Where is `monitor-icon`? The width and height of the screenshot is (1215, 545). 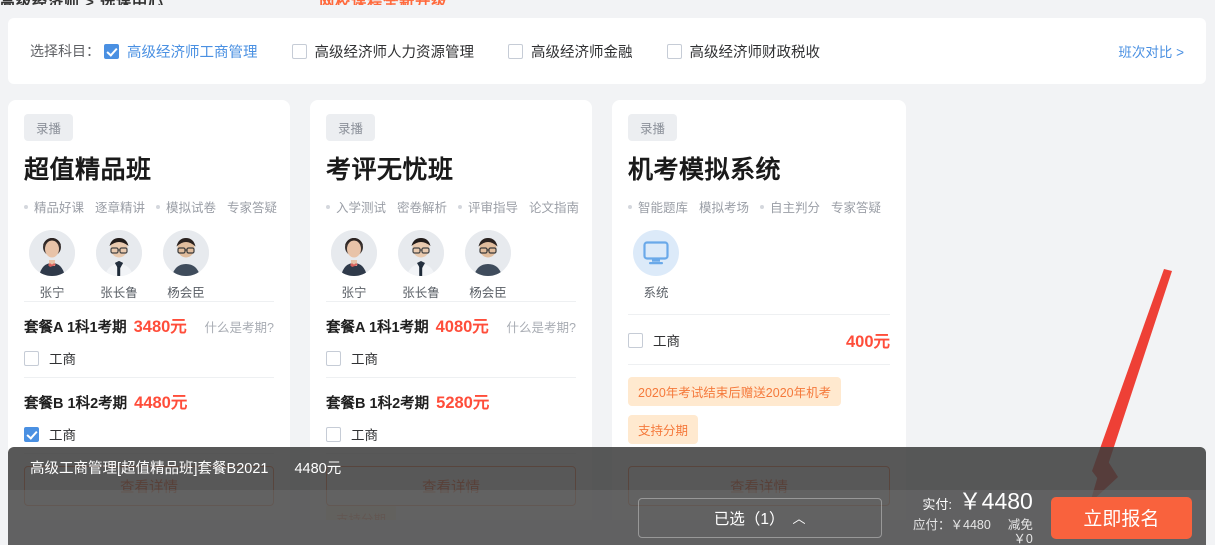 monitor-icon is located at coordinates (656, 253).